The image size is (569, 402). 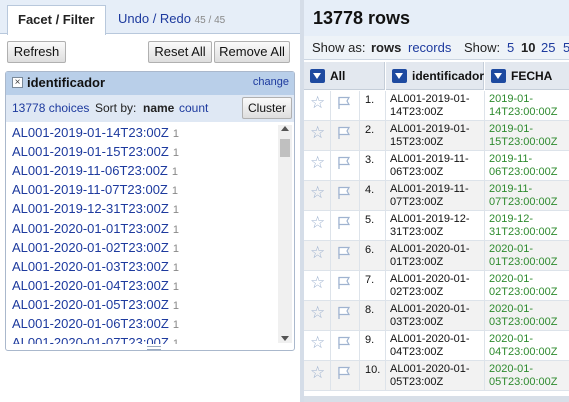 What do you see at coordinates (285, 234) in the screenshot?
I see `facet-scrollbar` at bounding box center [285, 234].